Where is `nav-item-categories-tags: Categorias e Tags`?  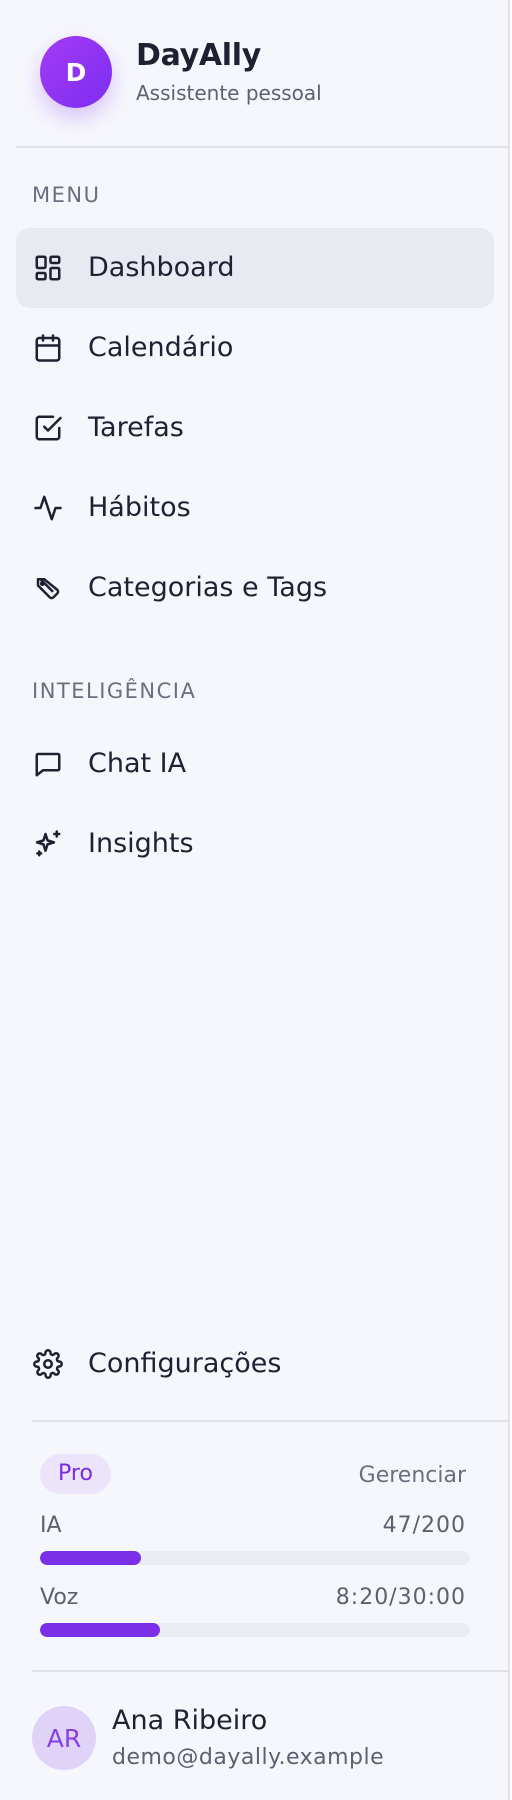 nav-item-categories-tags: Categorias e Tags is located at coordinates (255, 588).